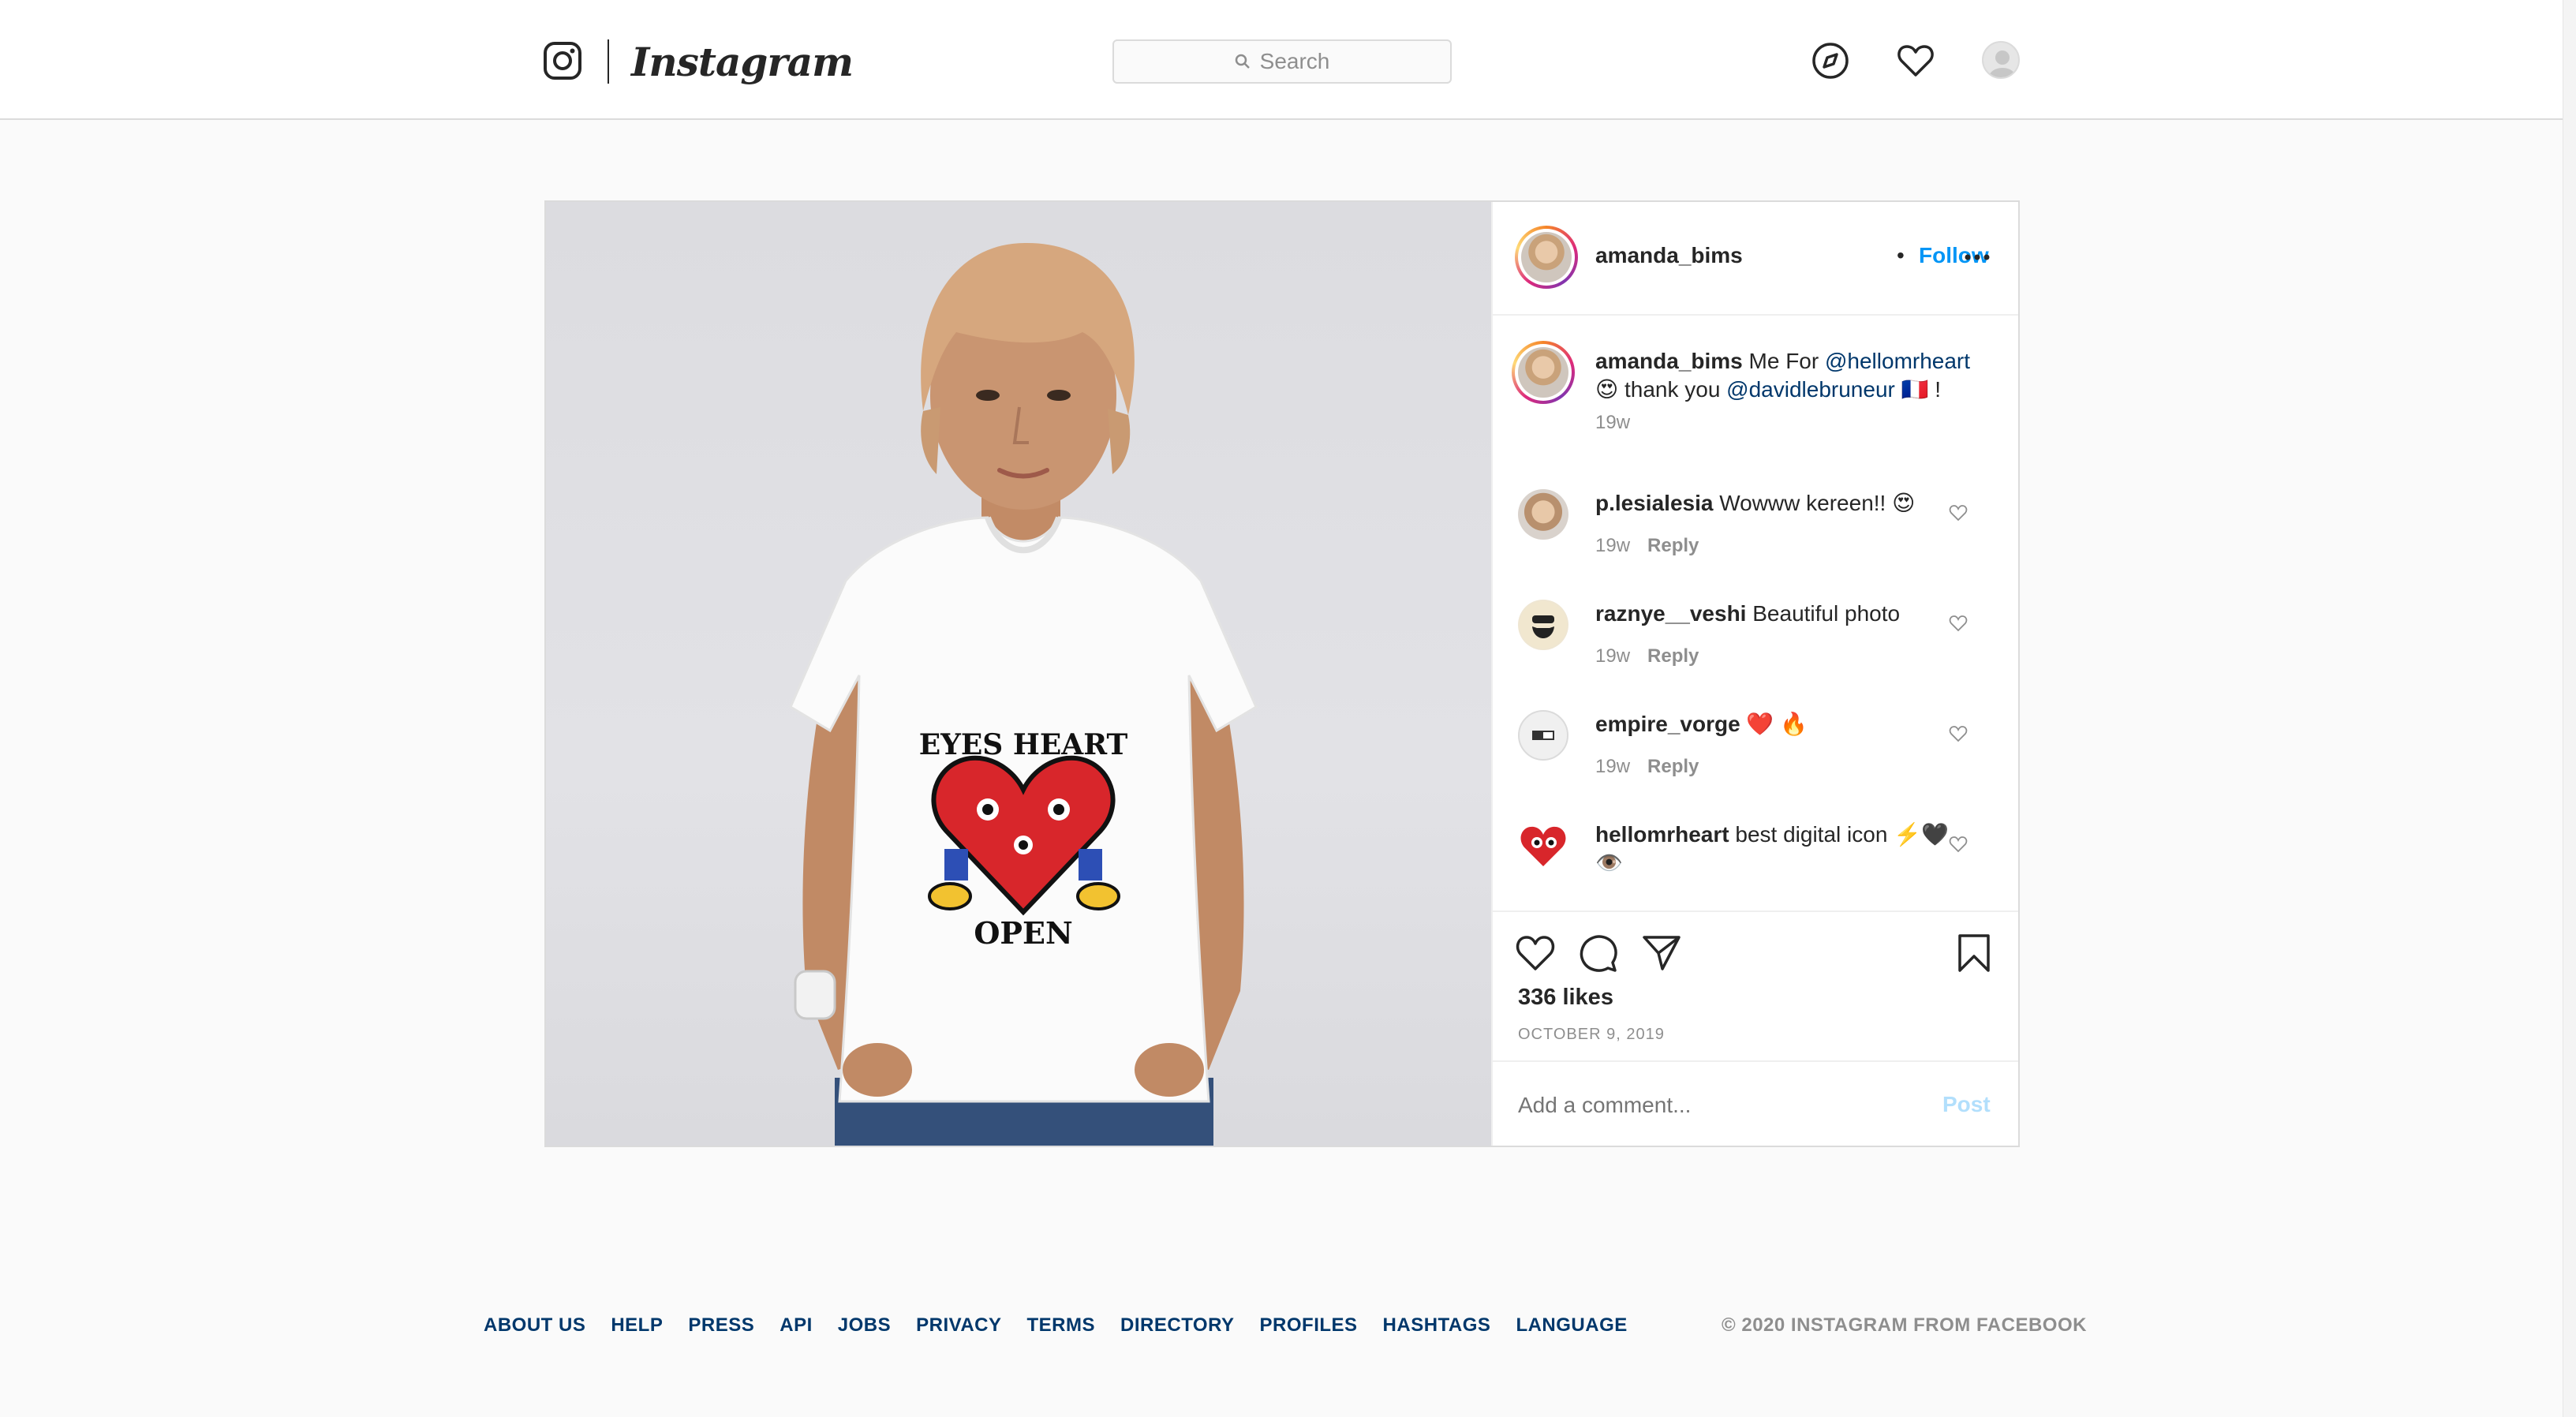 The width and height of the screenshot is (2576, 1417). What do you see at coordinates (1669, 361) in the screenshot?
I see `caption-username: amanda_bims` at bounding box center [1669, 361].